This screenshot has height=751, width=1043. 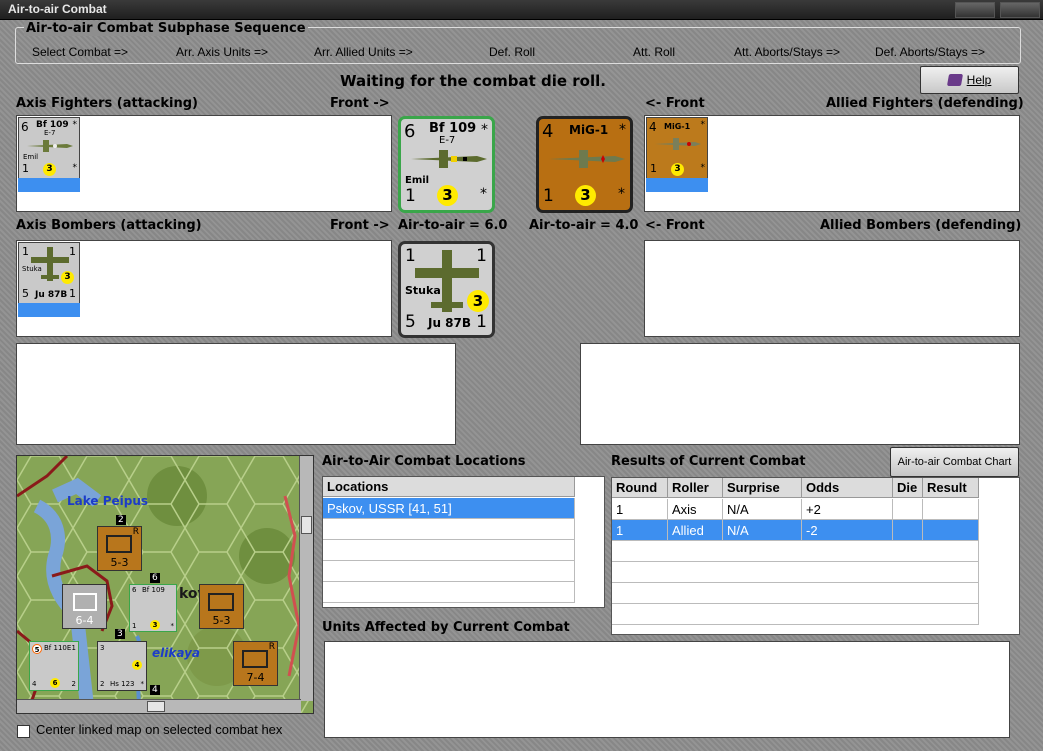 I want to click on result-cell: Allied, so click(x=695, y=530).